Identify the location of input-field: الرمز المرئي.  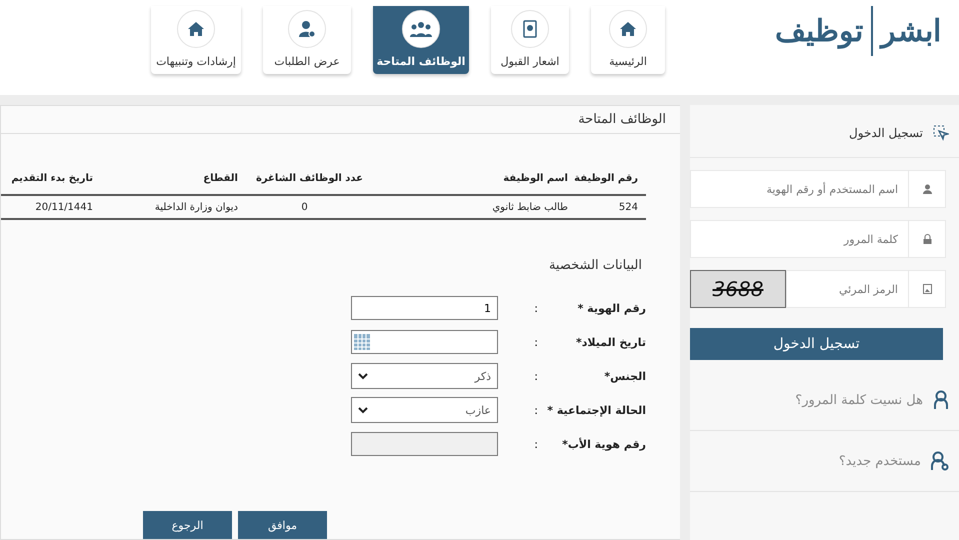
(866, 289).